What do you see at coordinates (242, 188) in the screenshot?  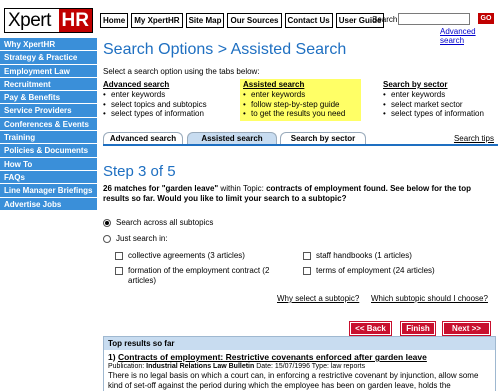 I see `matches-topic-prefix: within Topic:` at bounding box center [242, 188].